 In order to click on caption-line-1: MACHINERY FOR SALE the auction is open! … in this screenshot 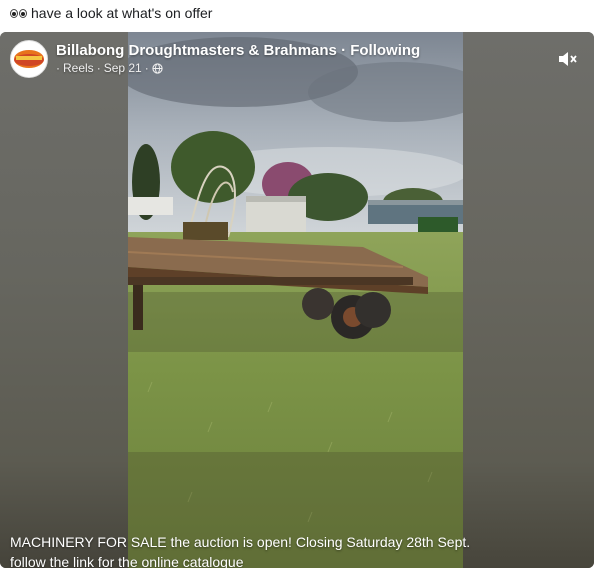, I will do `click(240, 542)`.